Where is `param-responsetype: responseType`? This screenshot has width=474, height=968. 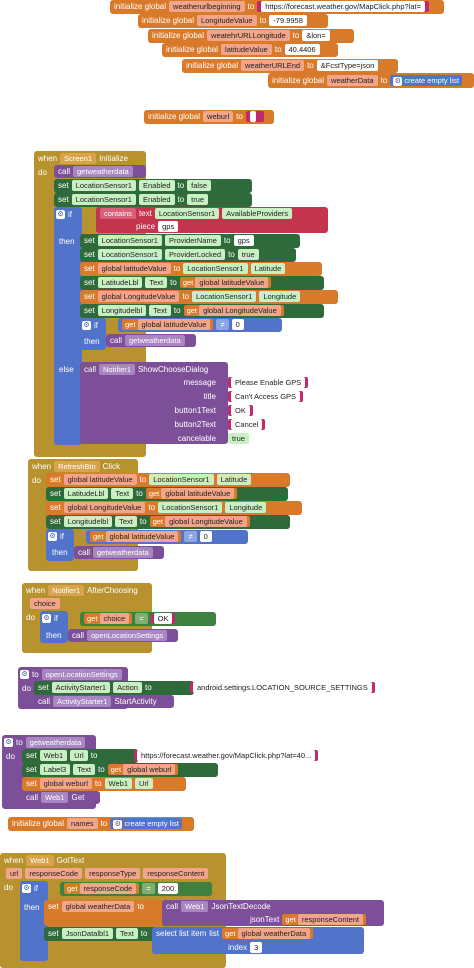 param-responsetype: responseType is located at coordinates (113, 873).